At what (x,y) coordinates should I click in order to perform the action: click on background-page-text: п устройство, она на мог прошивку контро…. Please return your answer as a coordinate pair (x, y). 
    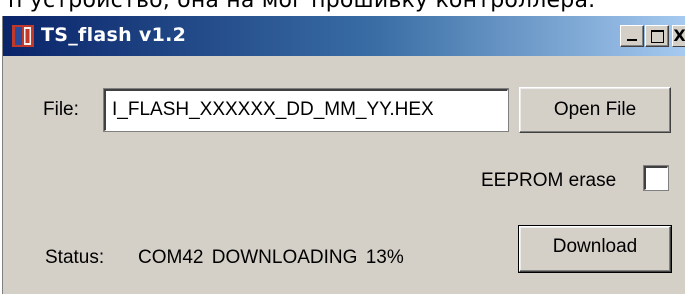
    Looking at the image, I should click on (342, 8).